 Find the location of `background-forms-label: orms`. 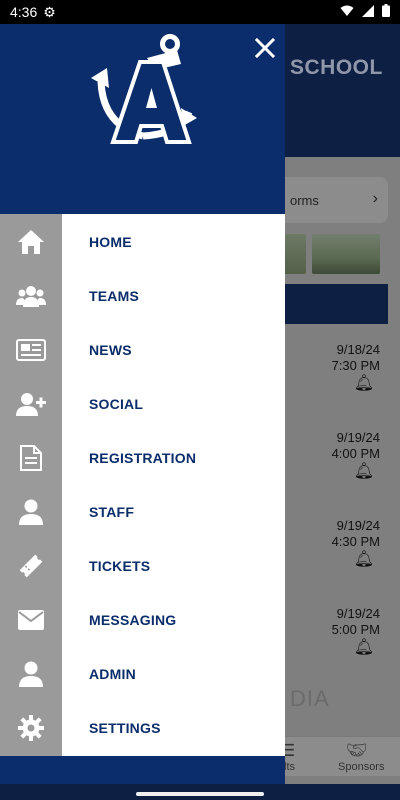

background-forms-label: orms is located at coordinates (304, 200).